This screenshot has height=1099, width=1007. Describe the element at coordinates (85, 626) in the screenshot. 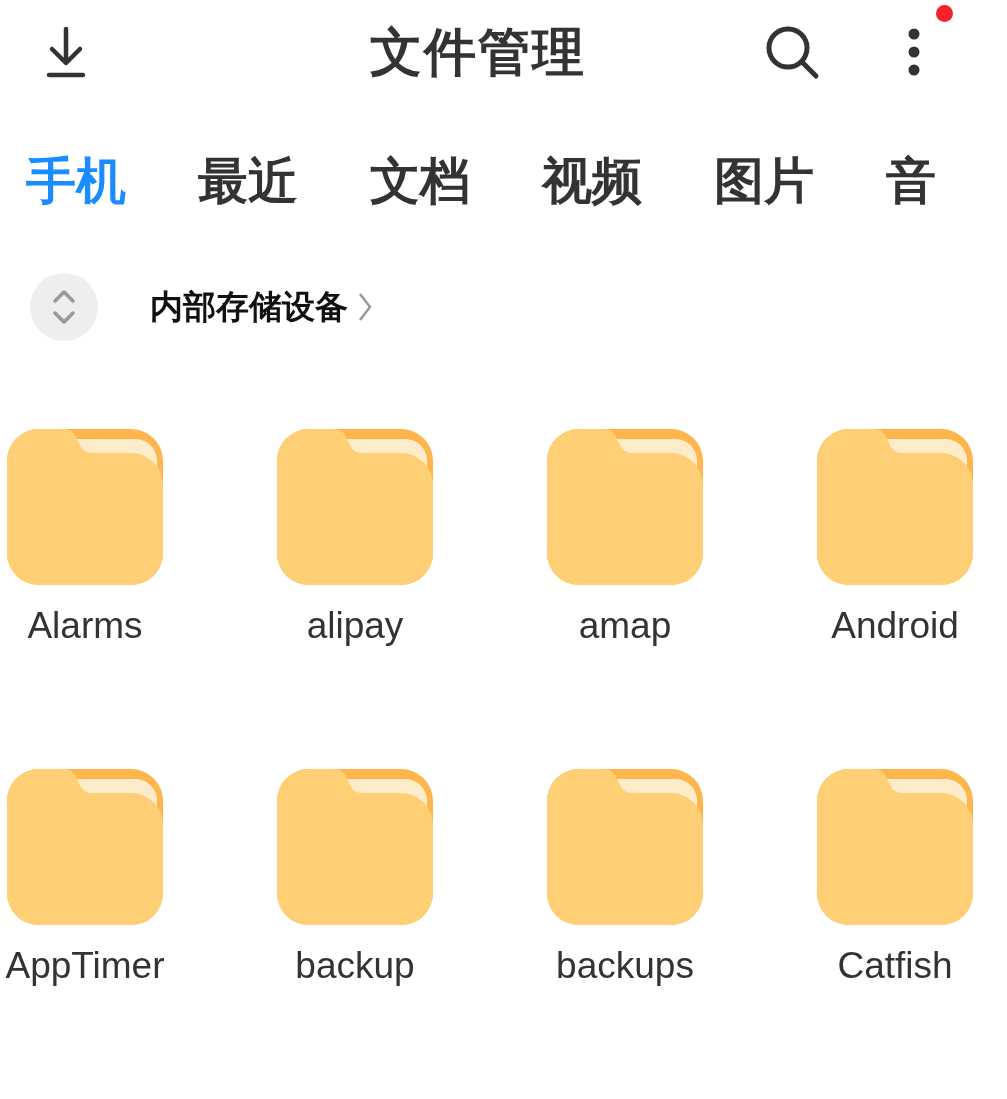

I see `folder-name: Alarms` at that location.